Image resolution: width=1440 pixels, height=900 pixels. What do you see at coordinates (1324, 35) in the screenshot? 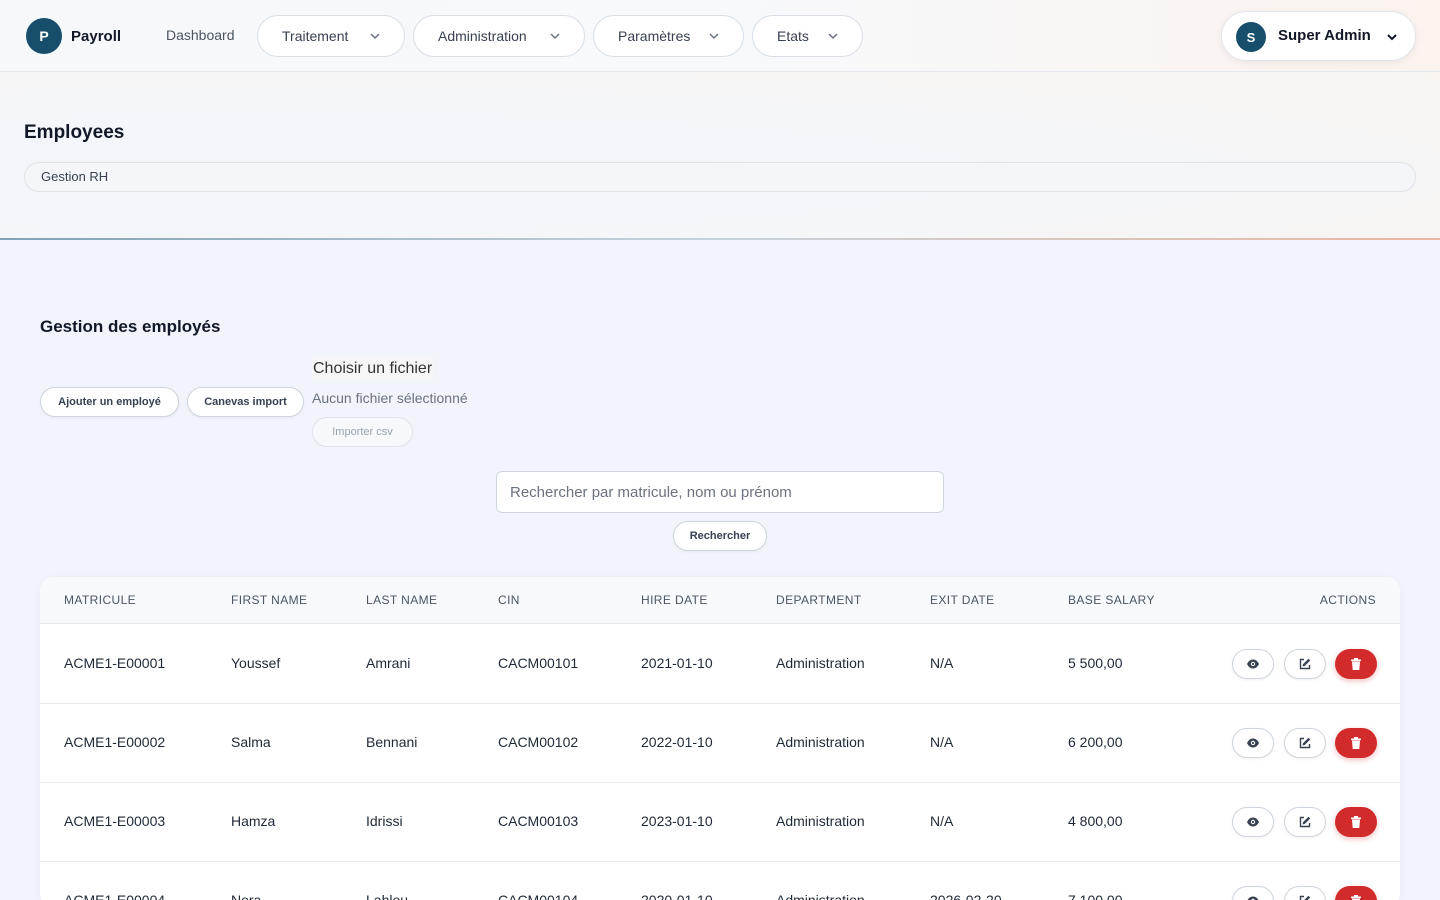
I see `user-name: Super Admin` at bounding box center [1324, 35].